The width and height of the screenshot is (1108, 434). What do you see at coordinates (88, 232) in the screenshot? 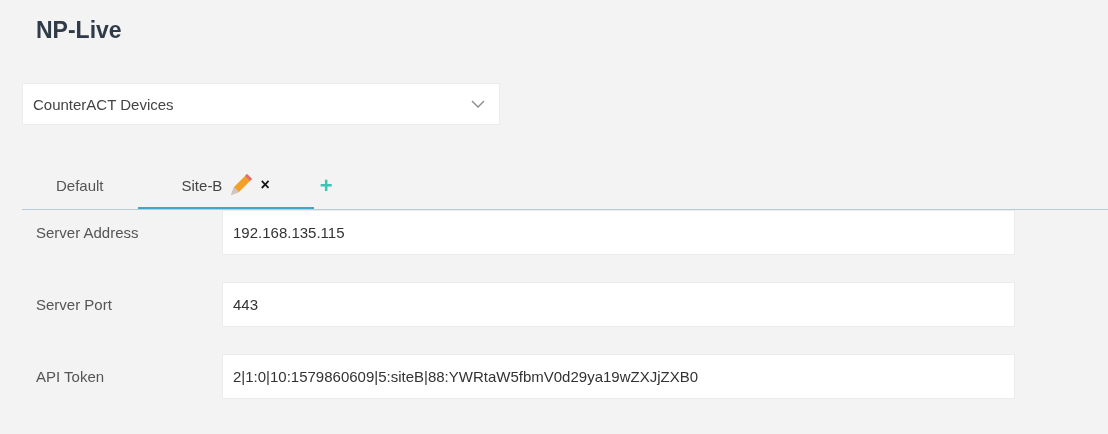
I see `field-label: Server Address` at bounding box center [88, 232].